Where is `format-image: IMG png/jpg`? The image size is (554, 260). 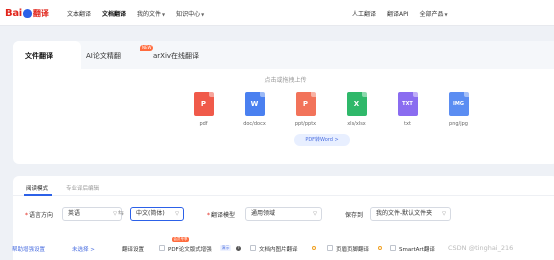
format-image: IMG png/jpg is located at coordinates (458, 109).